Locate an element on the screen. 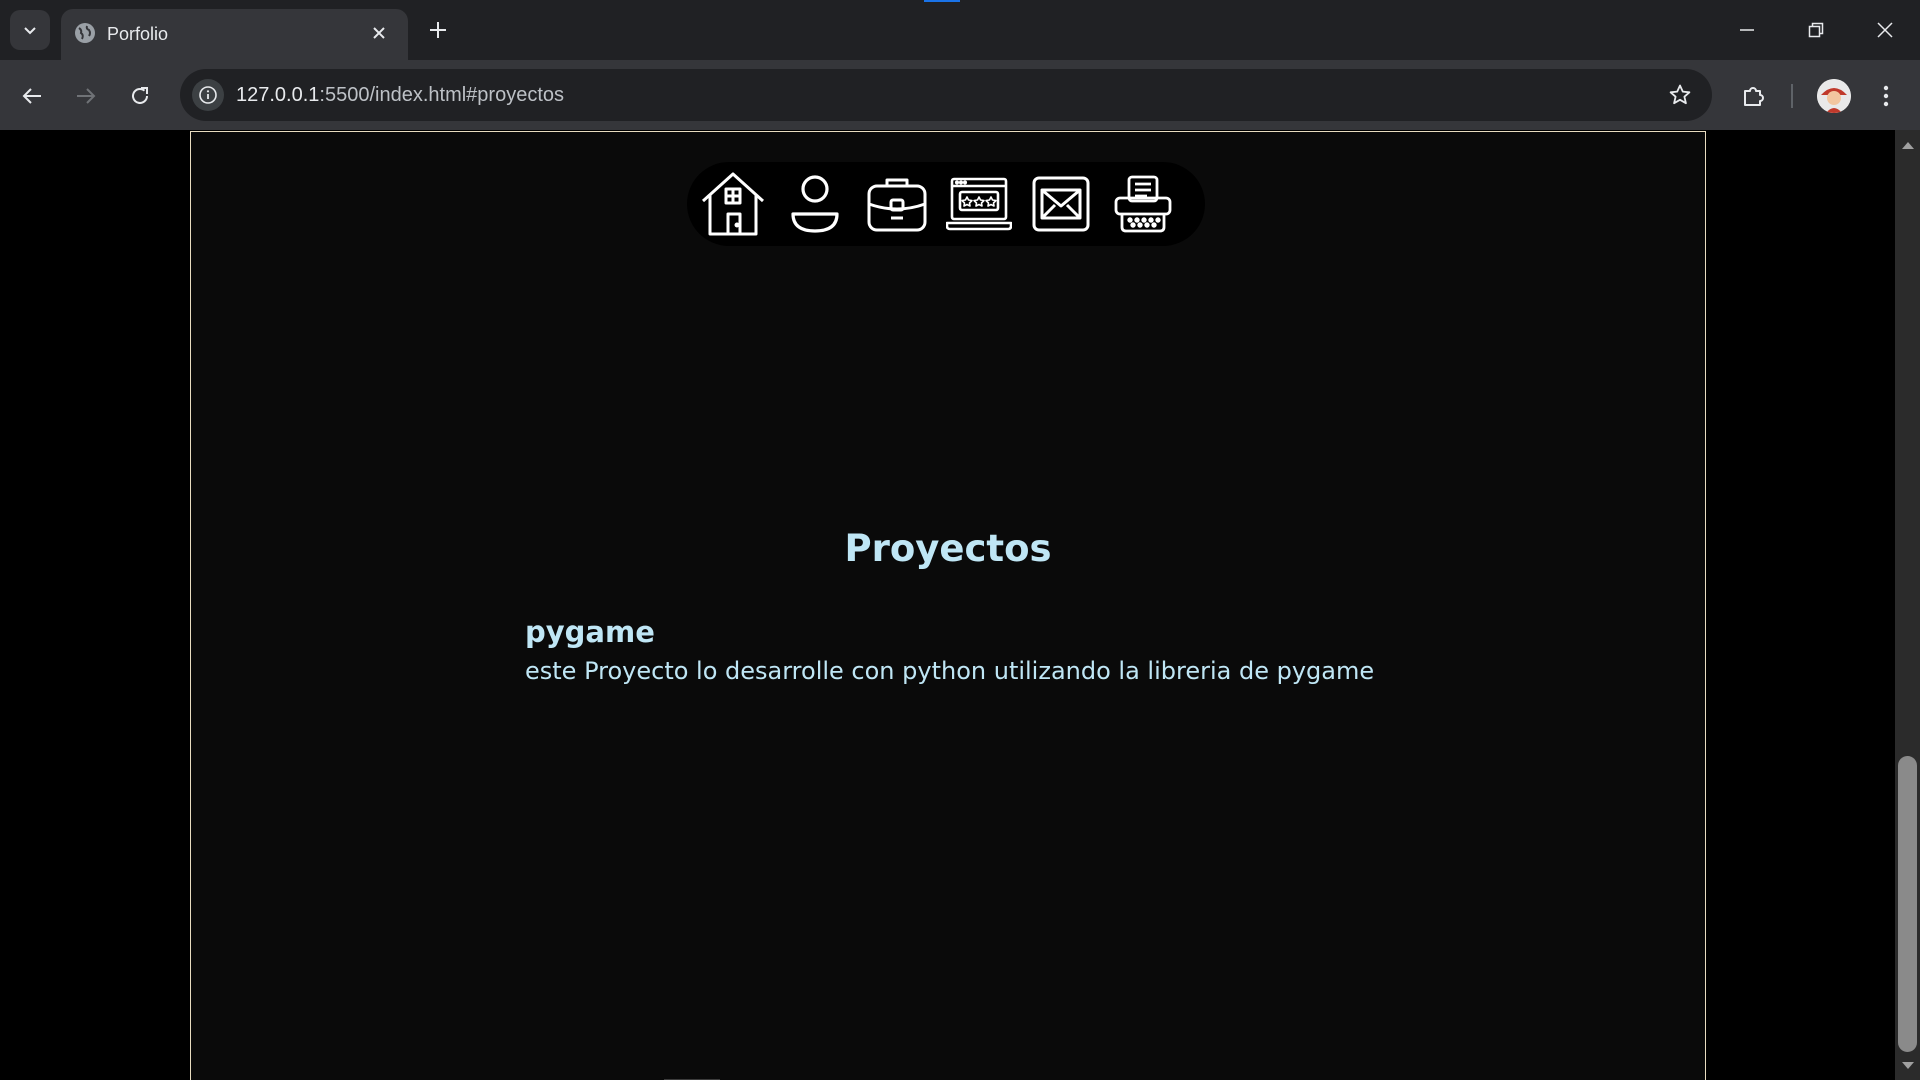  kebab-menu-icon is located at coordinates (1886, 96).